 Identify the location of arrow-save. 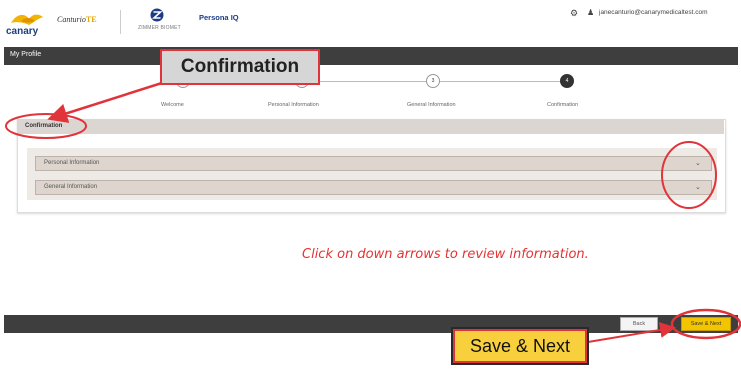
(631, 332).